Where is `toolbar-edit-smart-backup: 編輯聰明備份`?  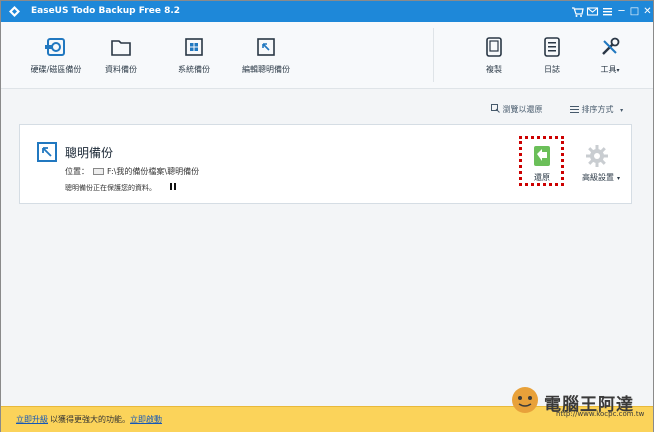 toolbar-edit-smart-backup: 編輯聰明備份 is located at coordinates (266, 55).